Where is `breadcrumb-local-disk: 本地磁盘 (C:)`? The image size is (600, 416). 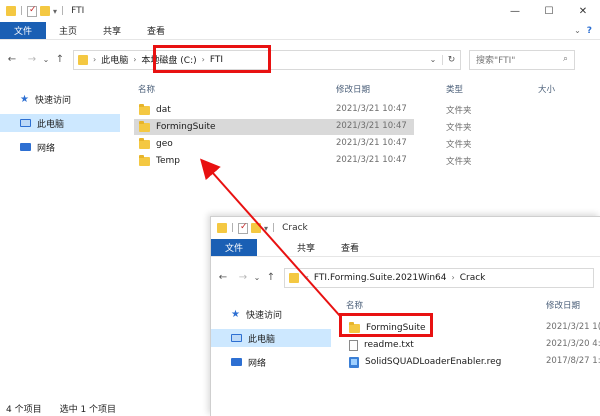
breadcrumb-local-disk: 本地磁盘 (C:) is located at coordinates (168, 59).